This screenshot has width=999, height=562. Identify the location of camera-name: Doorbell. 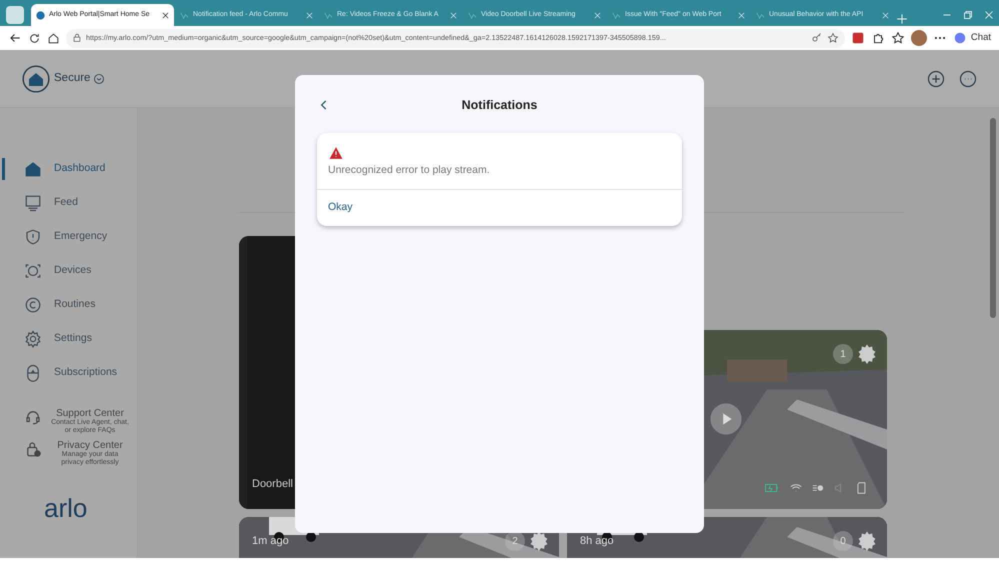
(272, 484).